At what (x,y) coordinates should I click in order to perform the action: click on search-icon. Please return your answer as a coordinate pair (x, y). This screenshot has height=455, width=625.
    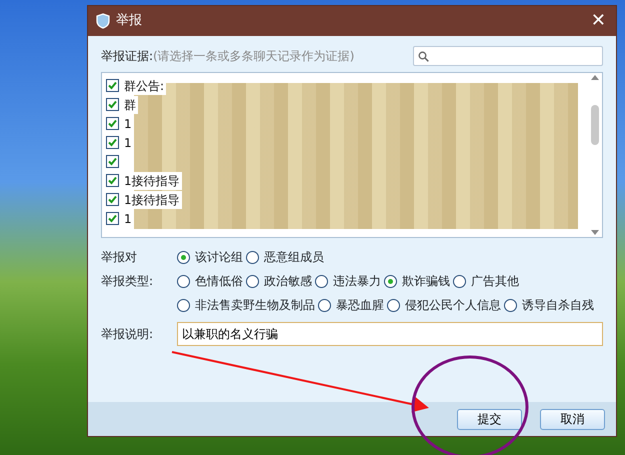
    Looking at the image, I should click on (423, 56).